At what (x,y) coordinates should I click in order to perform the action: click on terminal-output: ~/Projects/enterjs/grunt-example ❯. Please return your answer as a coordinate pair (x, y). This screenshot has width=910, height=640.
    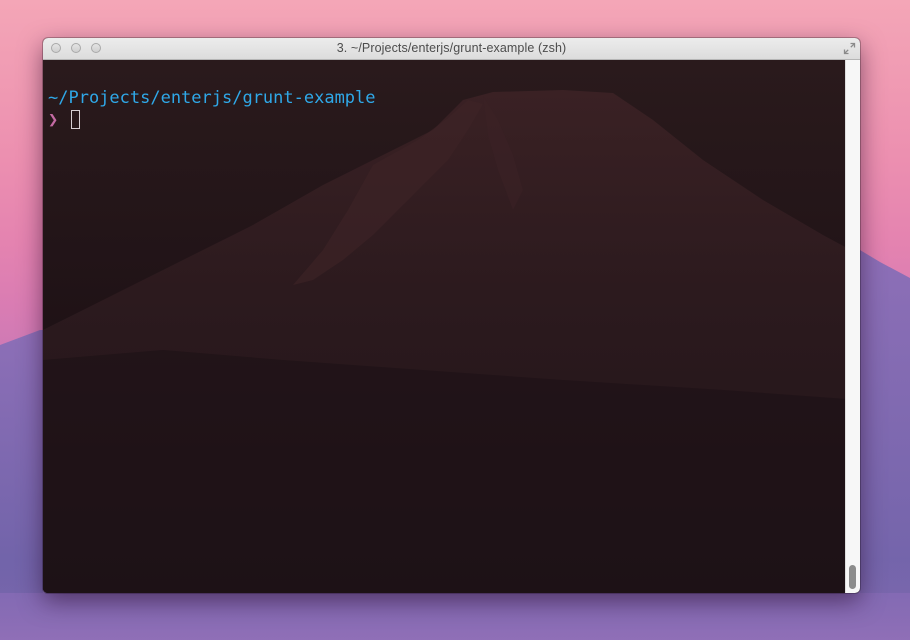
    Looking at the image, I should click on (212, 109).